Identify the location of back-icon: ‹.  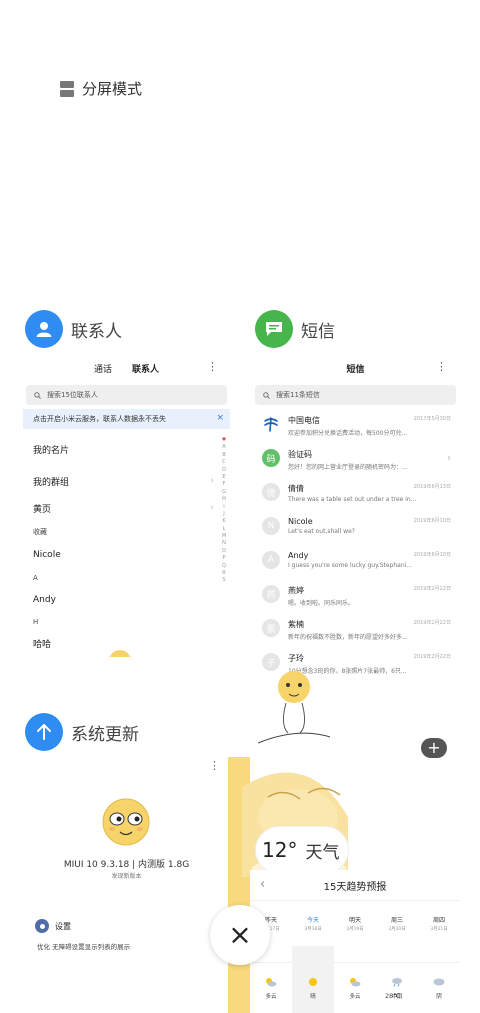
(262, 884).